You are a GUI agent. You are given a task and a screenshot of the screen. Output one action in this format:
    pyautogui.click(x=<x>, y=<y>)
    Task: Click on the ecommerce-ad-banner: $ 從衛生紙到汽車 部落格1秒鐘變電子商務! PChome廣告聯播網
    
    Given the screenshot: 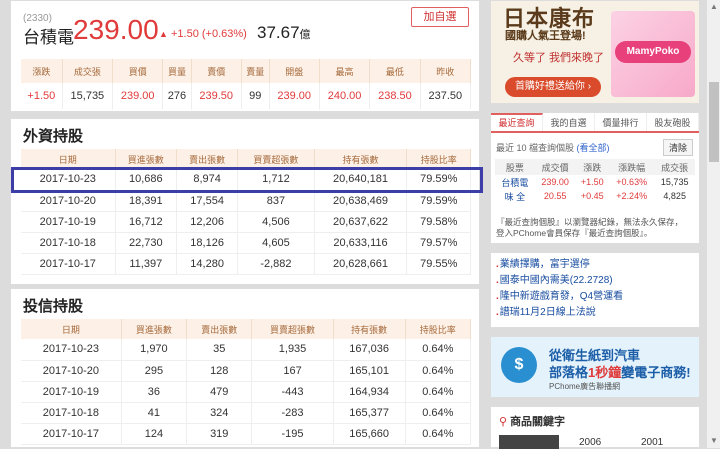 What is the action you would take?
    pyautogui.click(x=595, y=367)
    